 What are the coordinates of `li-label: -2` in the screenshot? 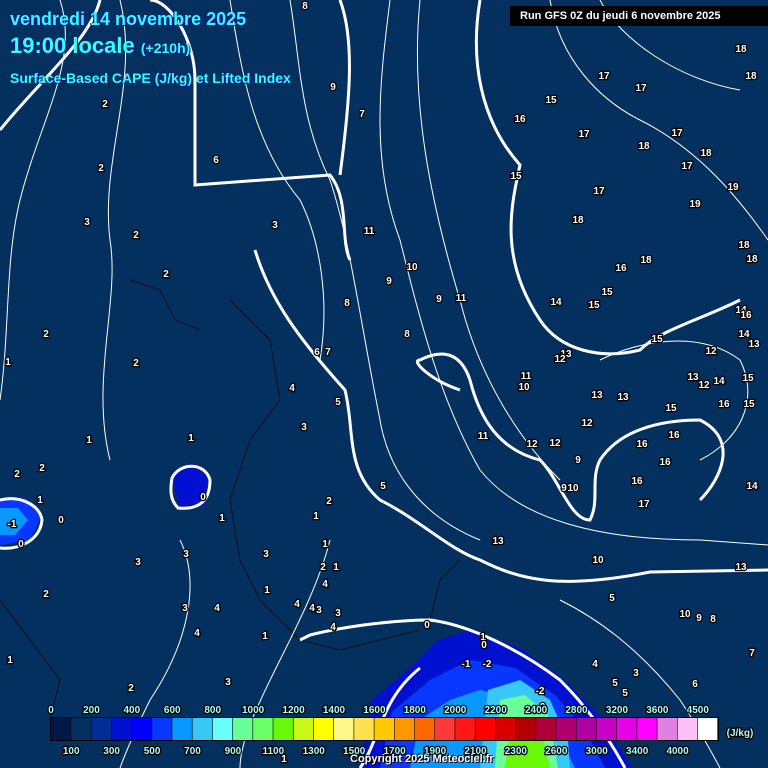 It's located at (540, 691).